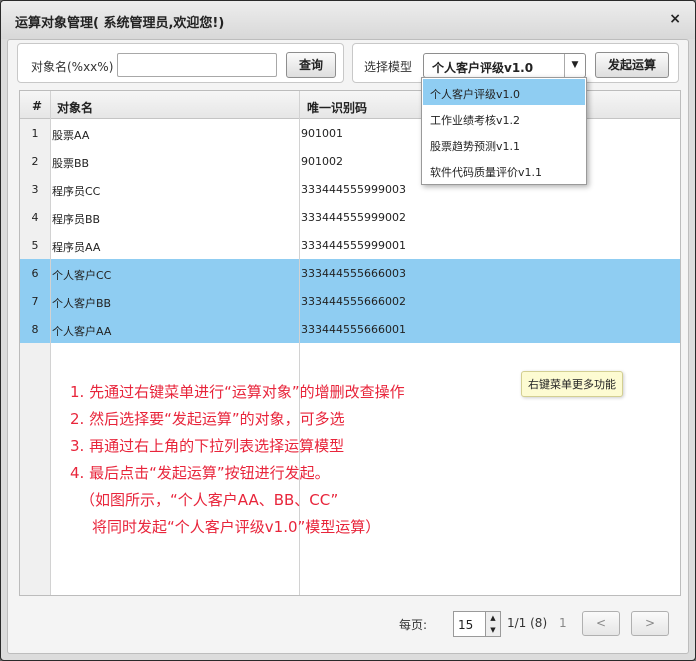 The height and width of the screenshot is (661, 696). I want to click on object-name-cell: 个人客户AA, so click(82, 331).